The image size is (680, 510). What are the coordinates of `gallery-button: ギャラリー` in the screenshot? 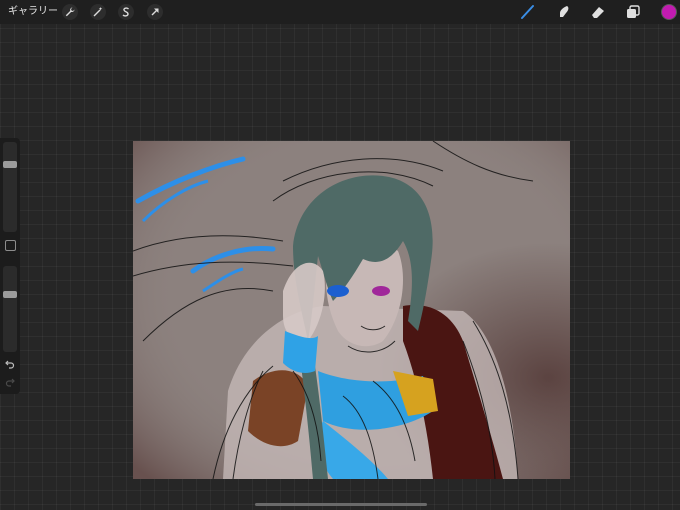 It's located at (33, 12).